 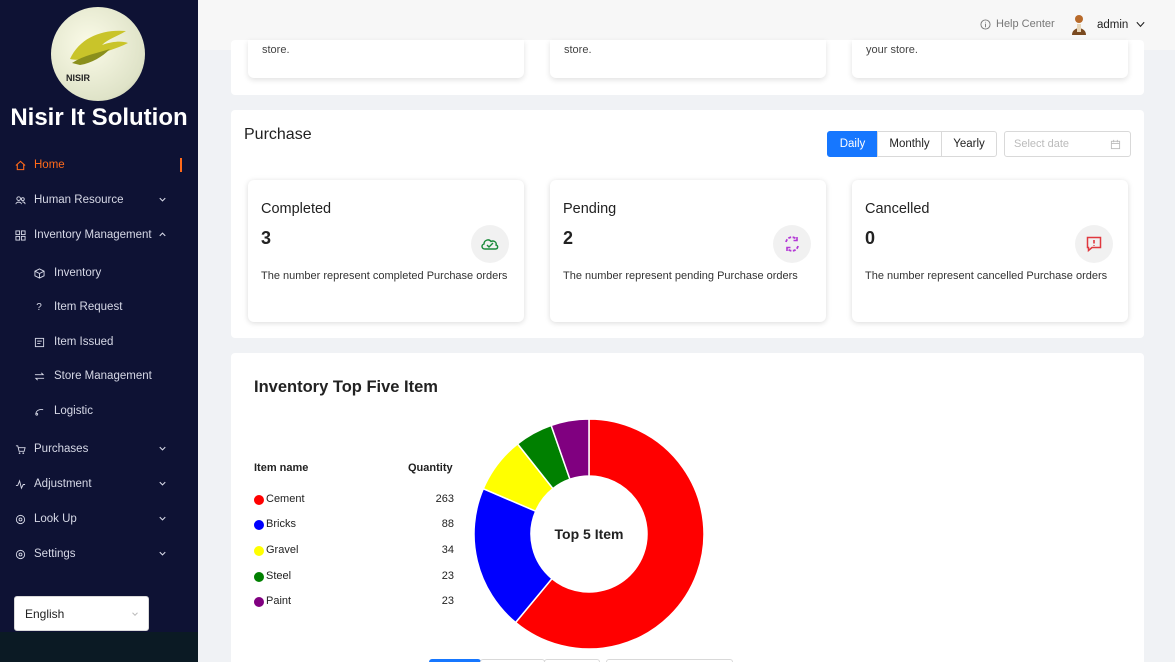 What do you see at coordinates (1094, 244) in the screenshot?
I see `alert-message-icon` at bounding box center [1094, 244].